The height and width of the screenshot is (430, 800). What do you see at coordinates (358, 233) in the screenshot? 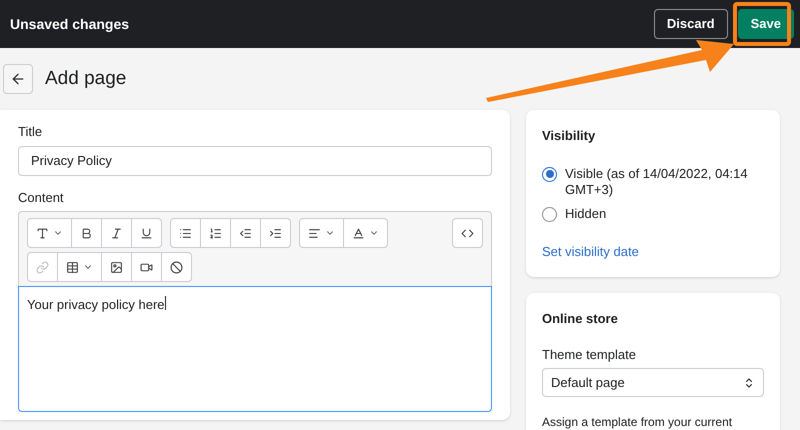
I see `text-color-icon` at bounding box center [358, 233].